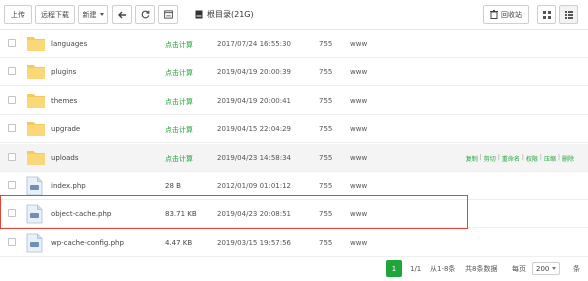 The height and width of the screenshot is (281, 588). What do you see at coordinates (294, 72) in the screenshot?
I see `file-row: plugins 点击计算 2019/04/19 20:00:39 755 www` at bounding box center [294, 72].